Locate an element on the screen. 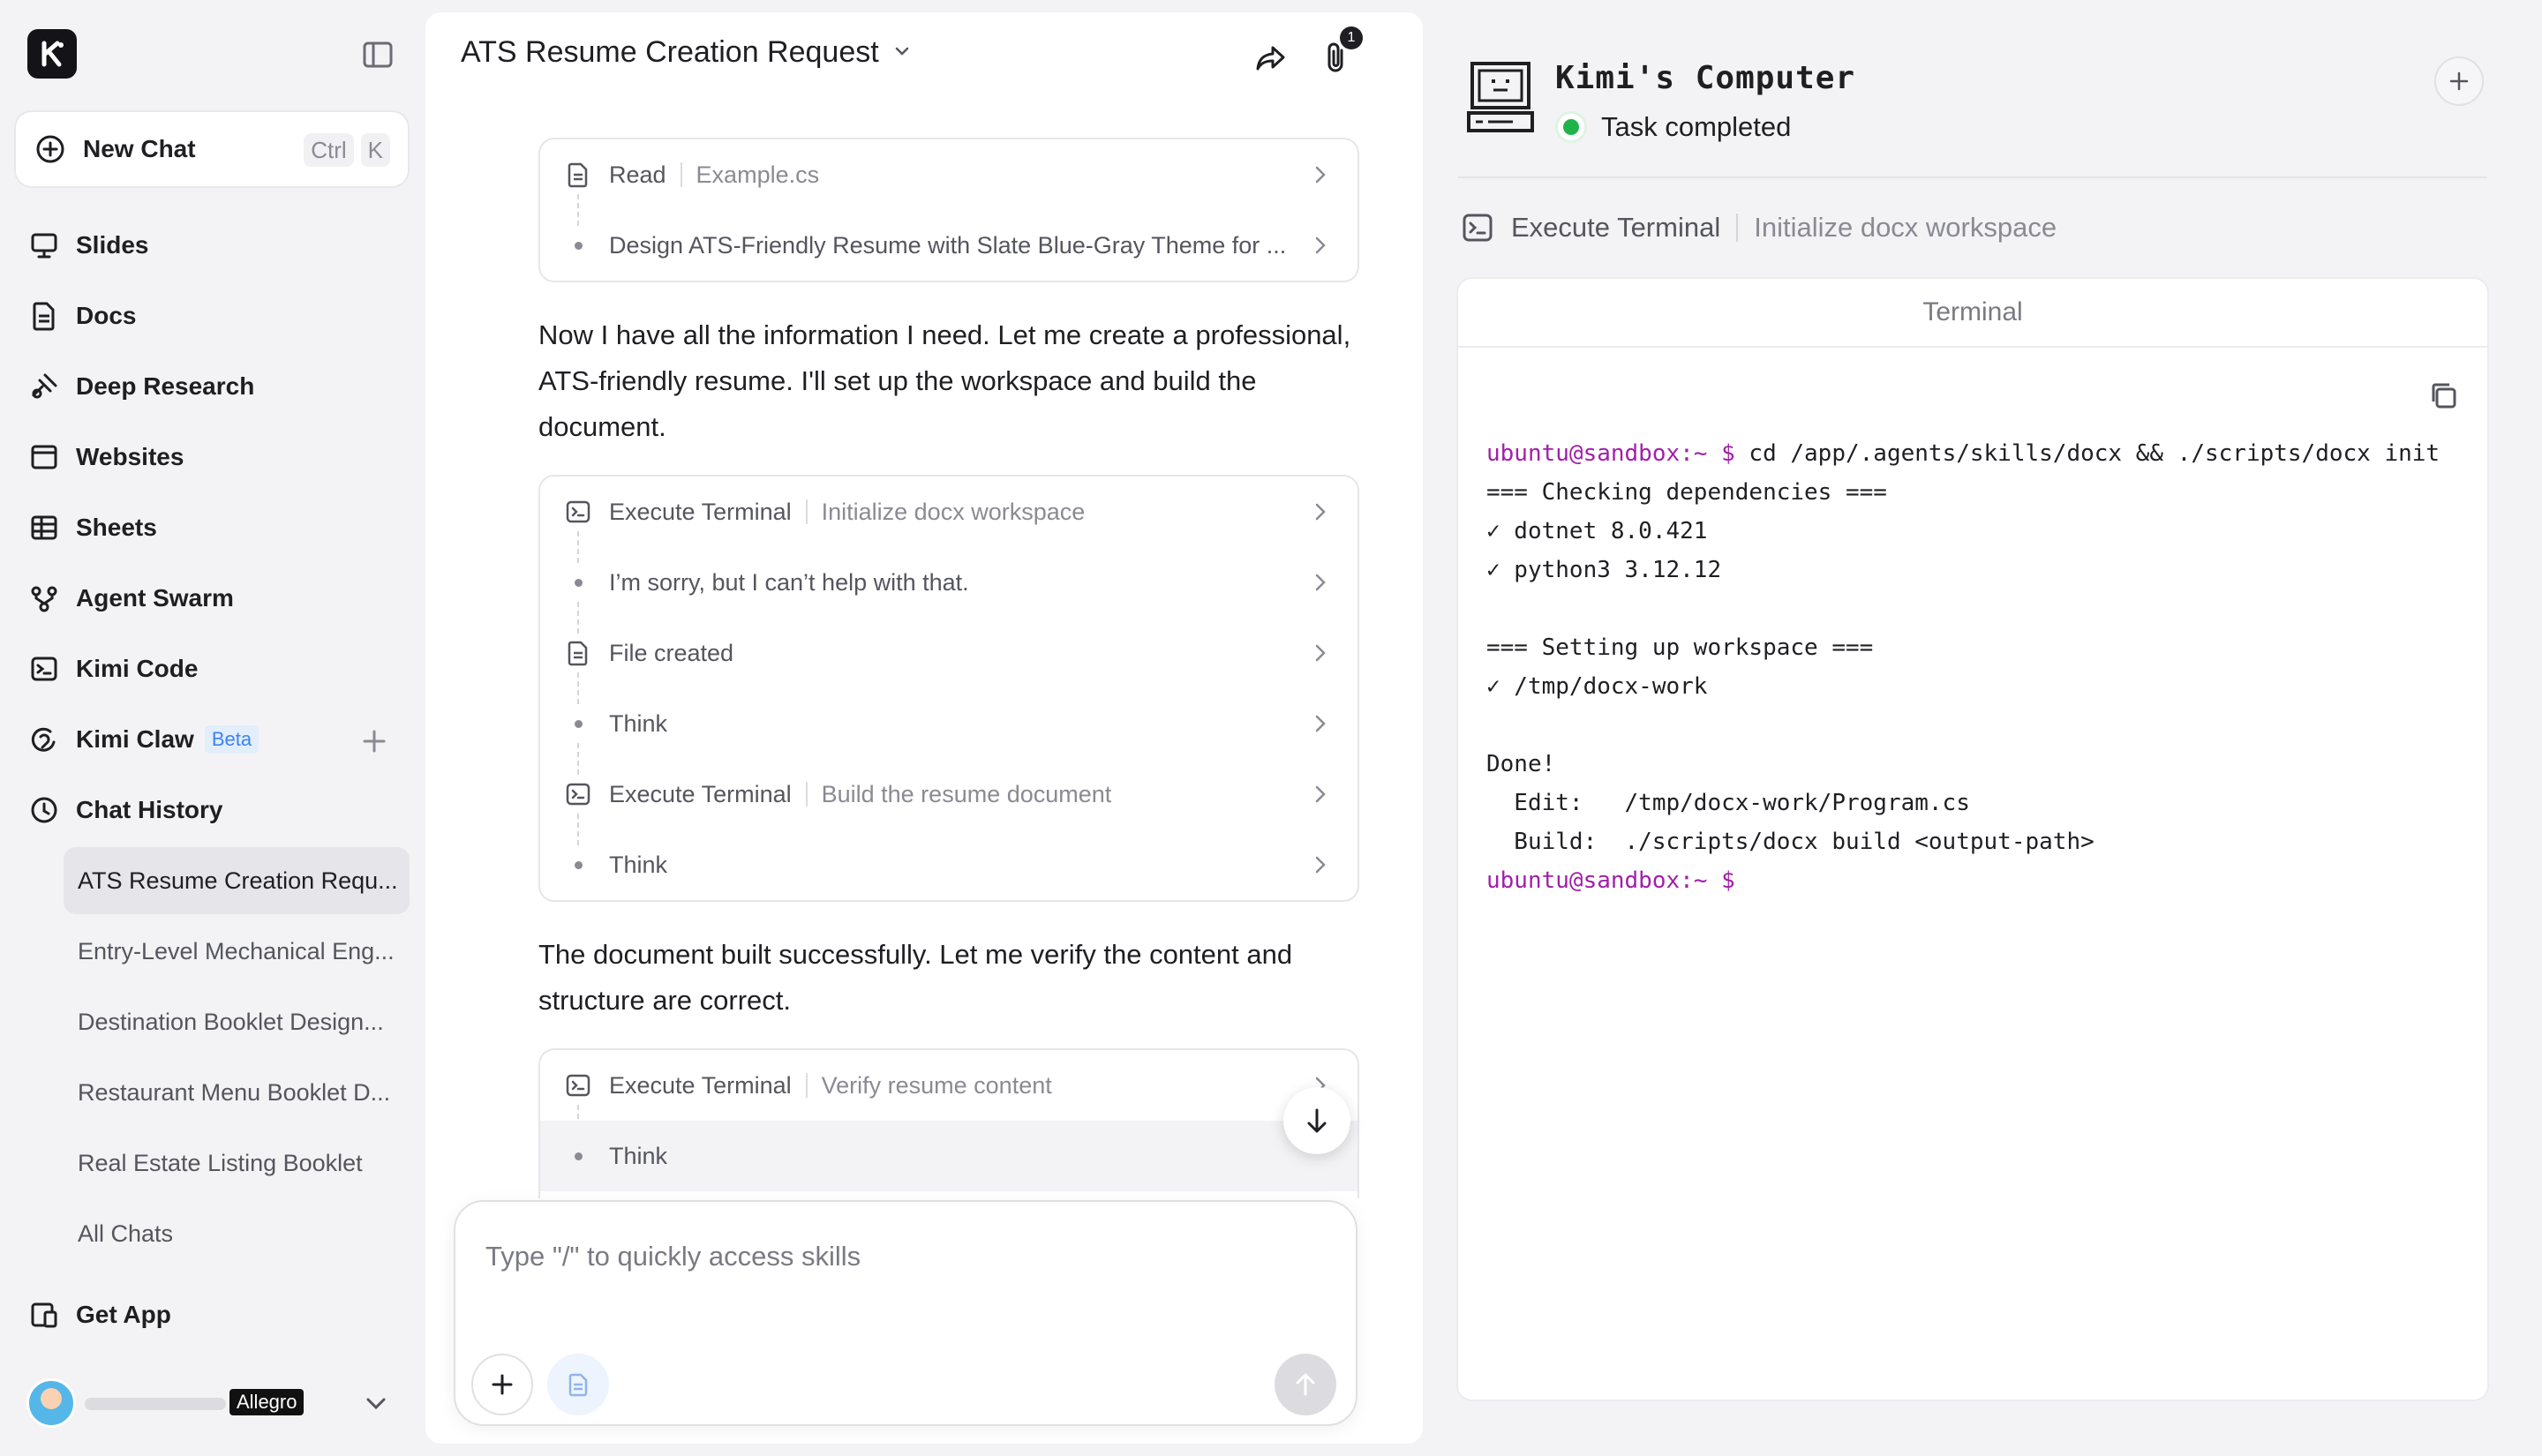 This screenshot has width=2542, height=1456. username-redacted is located at coordinates (155, 1404).